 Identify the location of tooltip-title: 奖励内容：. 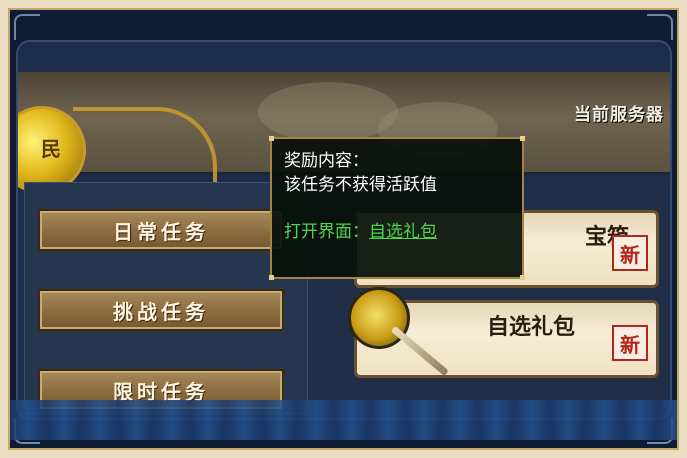
(326, 161).